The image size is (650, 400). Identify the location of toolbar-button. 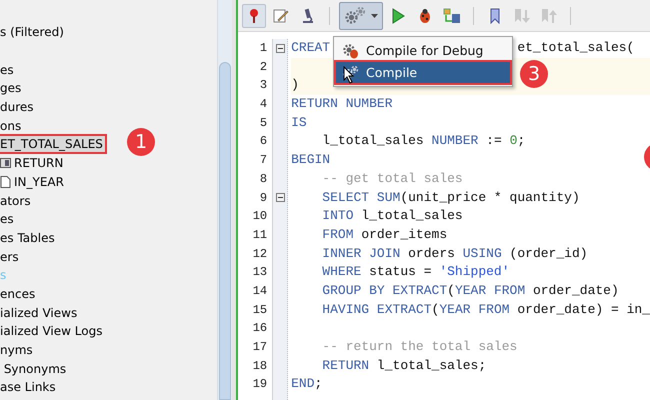
(254, 16).